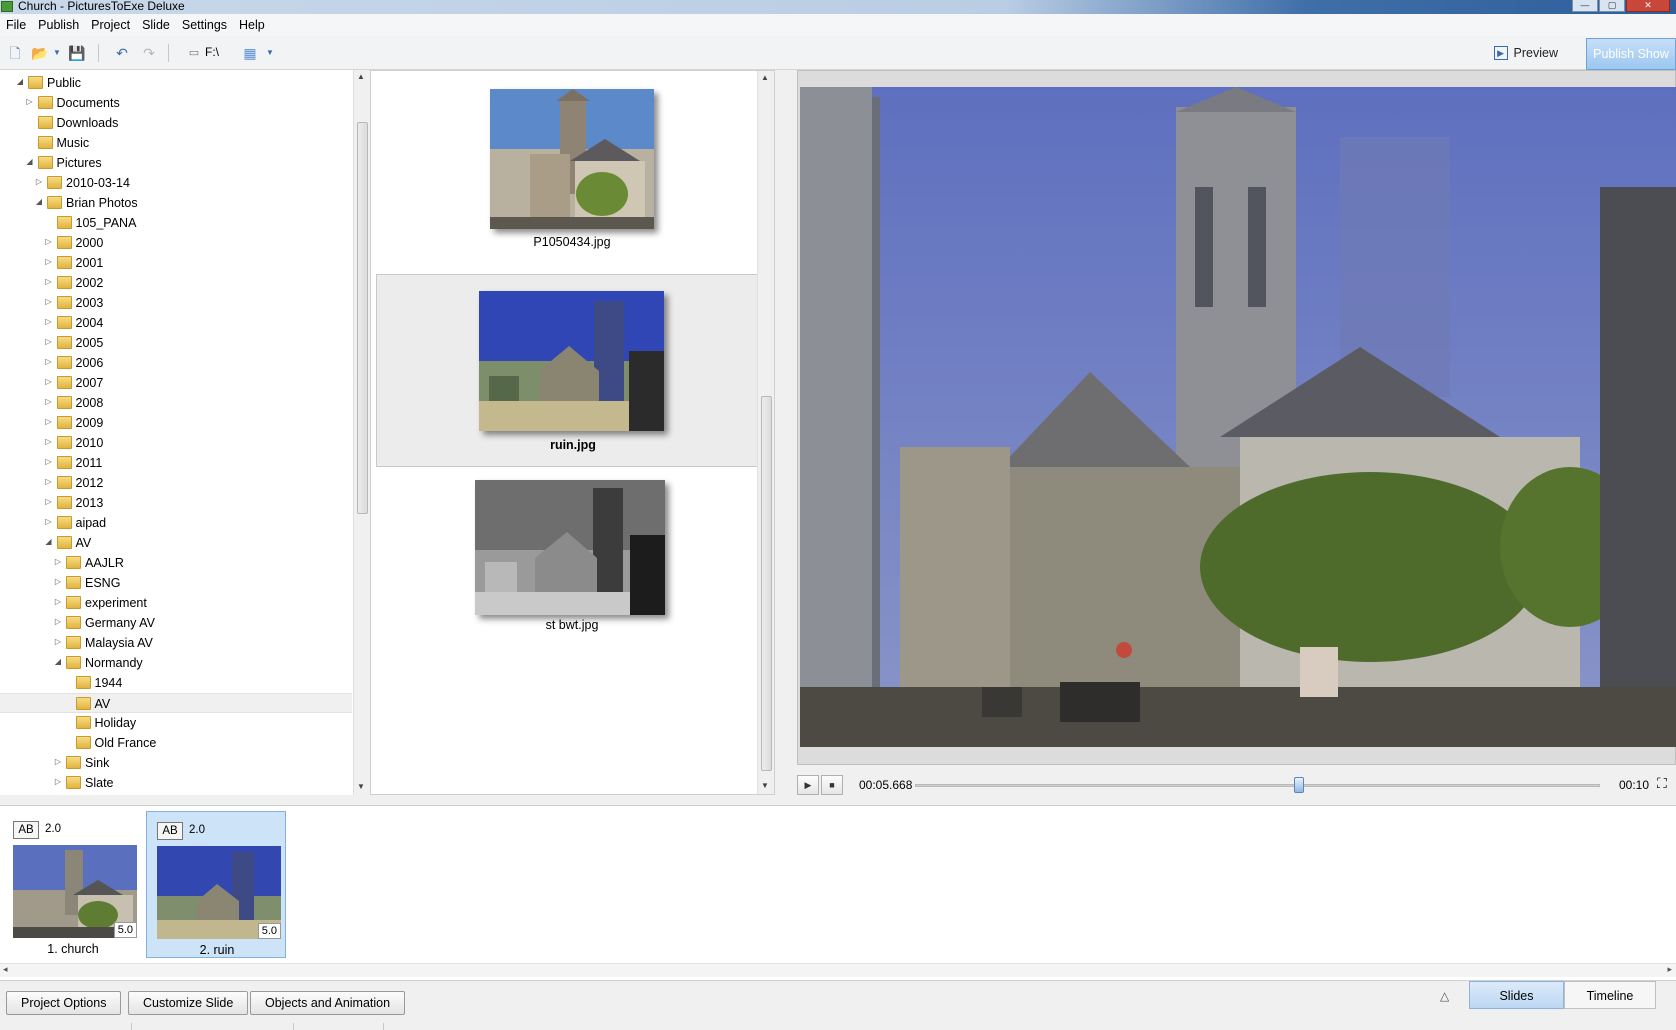 This screenshot has width=1676, height=1030. Describe the element at coordinates (176, 543) in the screenshot. I see `tree-item: ◢ AV` at that location.